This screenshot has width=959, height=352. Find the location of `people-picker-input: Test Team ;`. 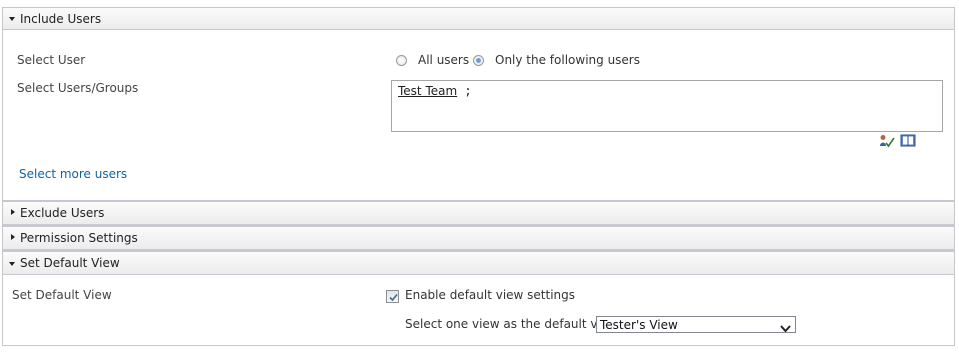

people-picker-input: Test Team ; is located at coordinates (667, 106).